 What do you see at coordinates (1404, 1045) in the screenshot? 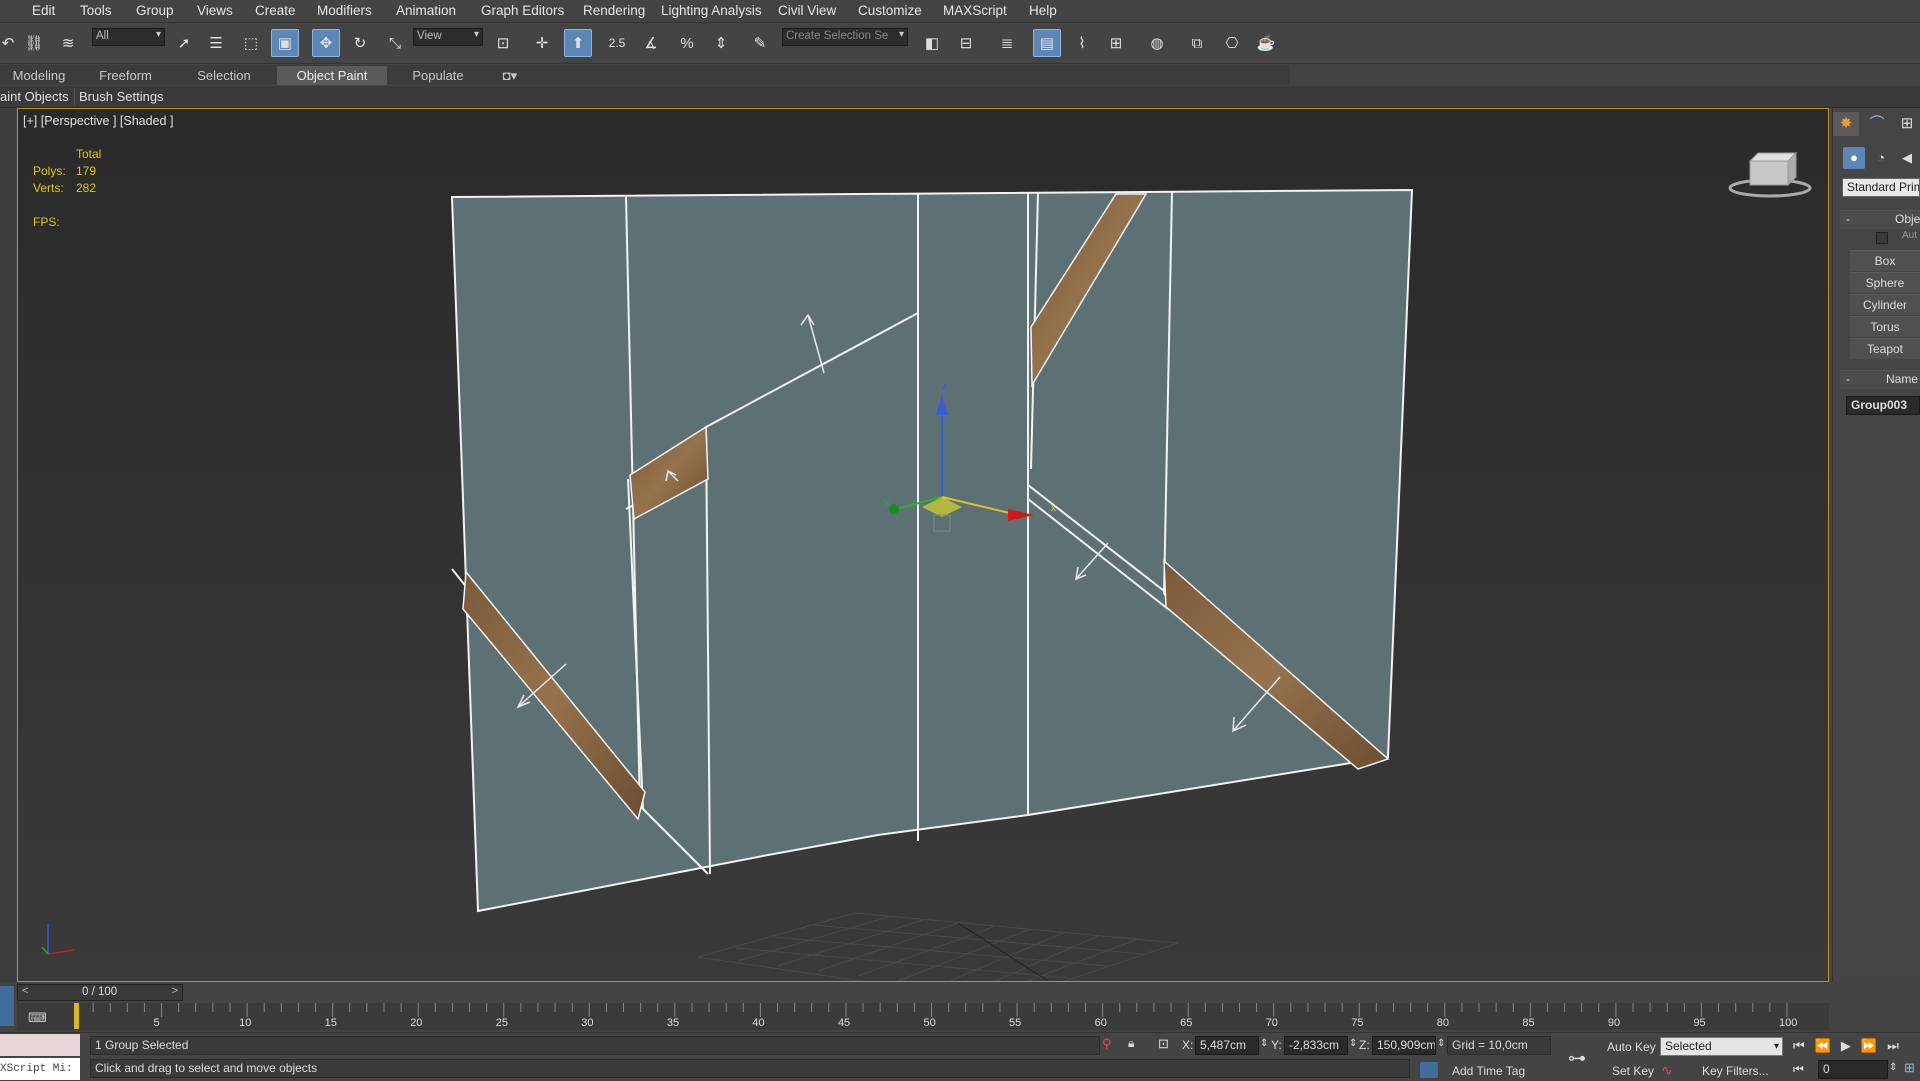
I see `z-coordinate-input: 150,909cm` at bounding box center [1404, 1045].